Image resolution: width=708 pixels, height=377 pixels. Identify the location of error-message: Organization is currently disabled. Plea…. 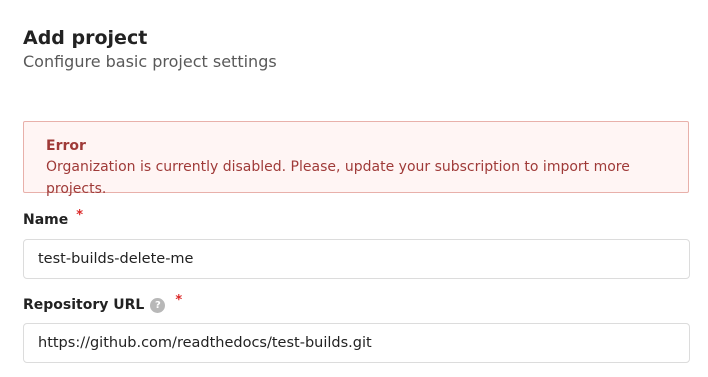
(338, 178).